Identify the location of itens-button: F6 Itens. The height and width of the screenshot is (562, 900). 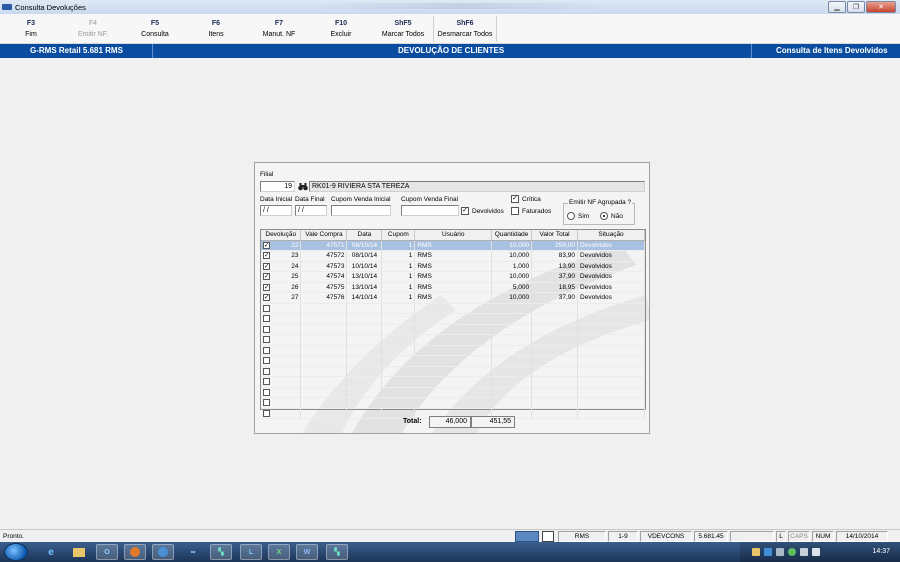
(216, 29).